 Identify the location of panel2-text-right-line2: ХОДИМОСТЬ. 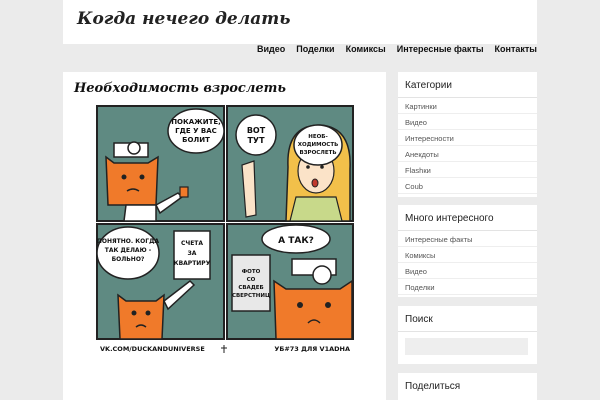
(318, 145).